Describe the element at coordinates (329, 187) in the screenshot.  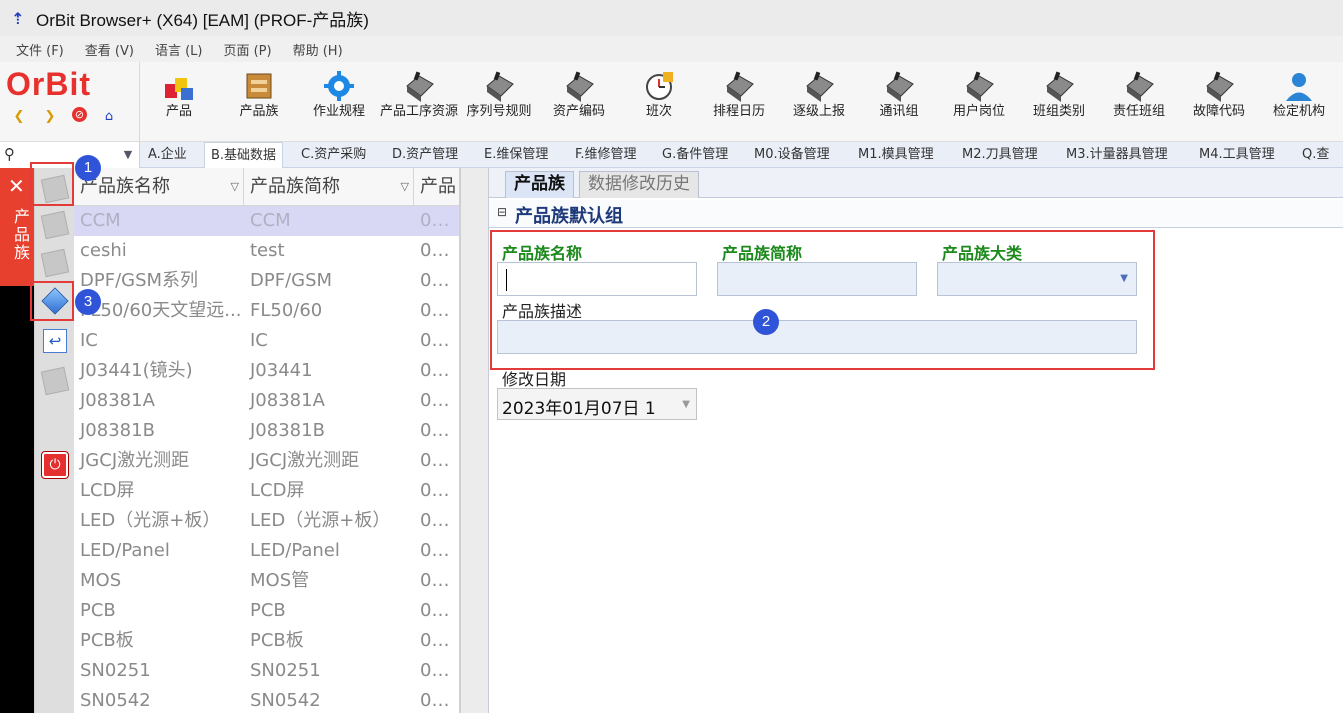
I see `column-header-short: 产品族简称 ▽` at that location.